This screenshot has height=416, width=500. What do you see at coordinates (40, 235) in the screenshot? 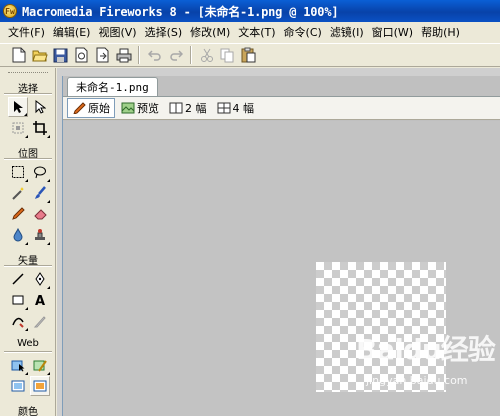
I see `rubber-stamp-tool-icon` at bounding box center [40, 235].